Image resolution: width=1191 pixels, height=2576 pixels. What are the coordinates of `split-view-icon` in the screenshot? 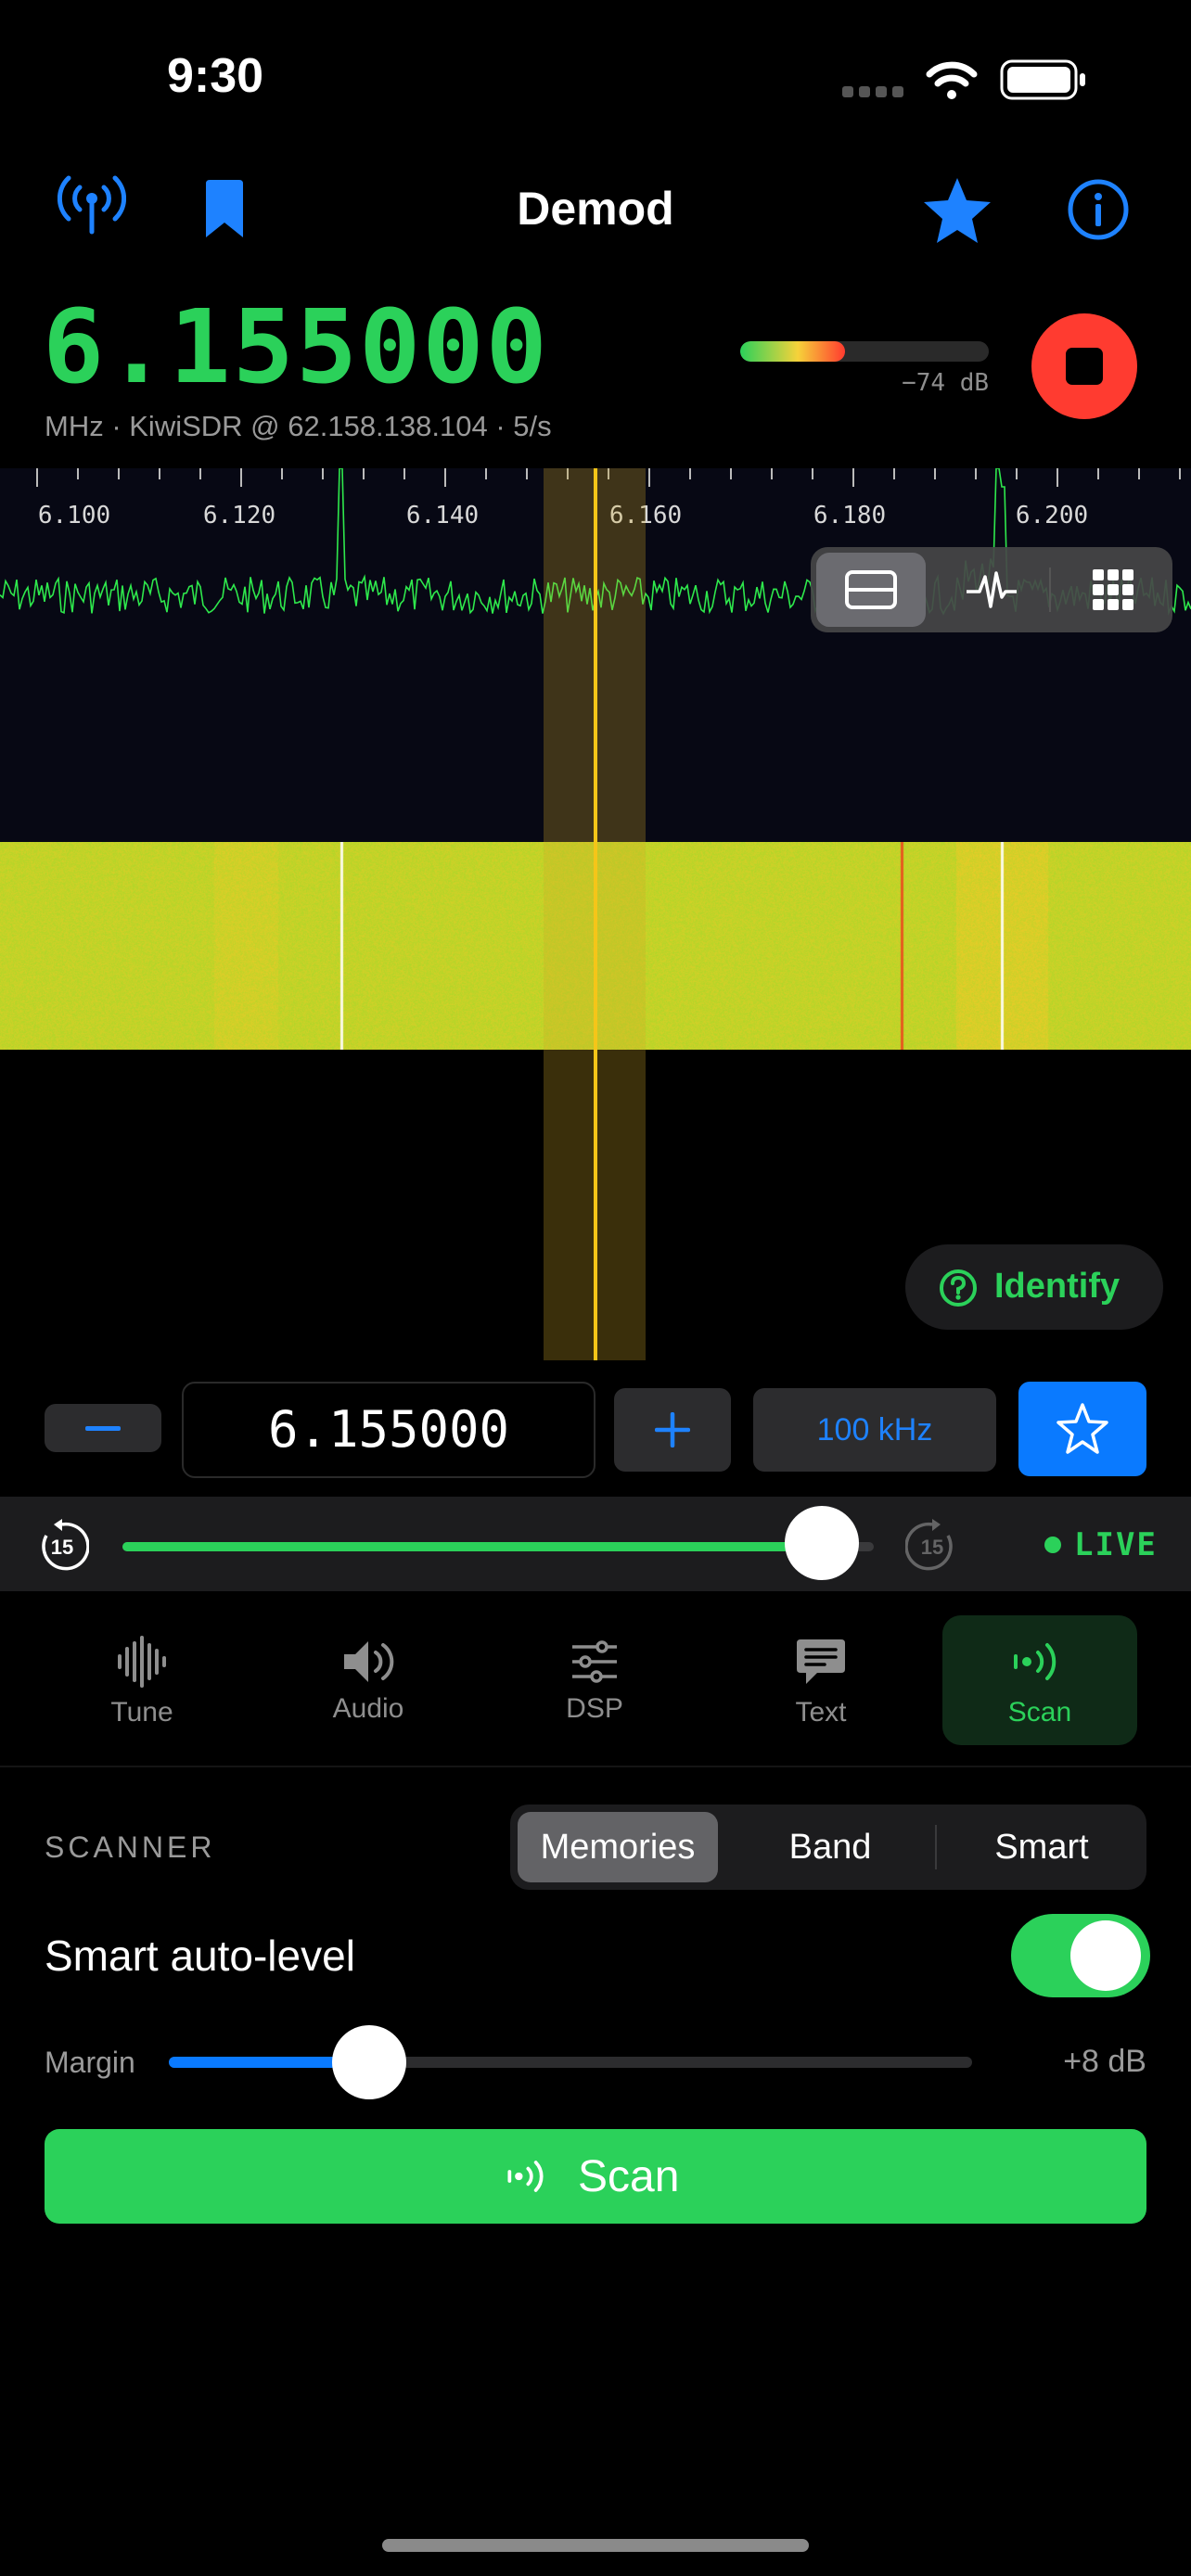 It's located at (871, 589).